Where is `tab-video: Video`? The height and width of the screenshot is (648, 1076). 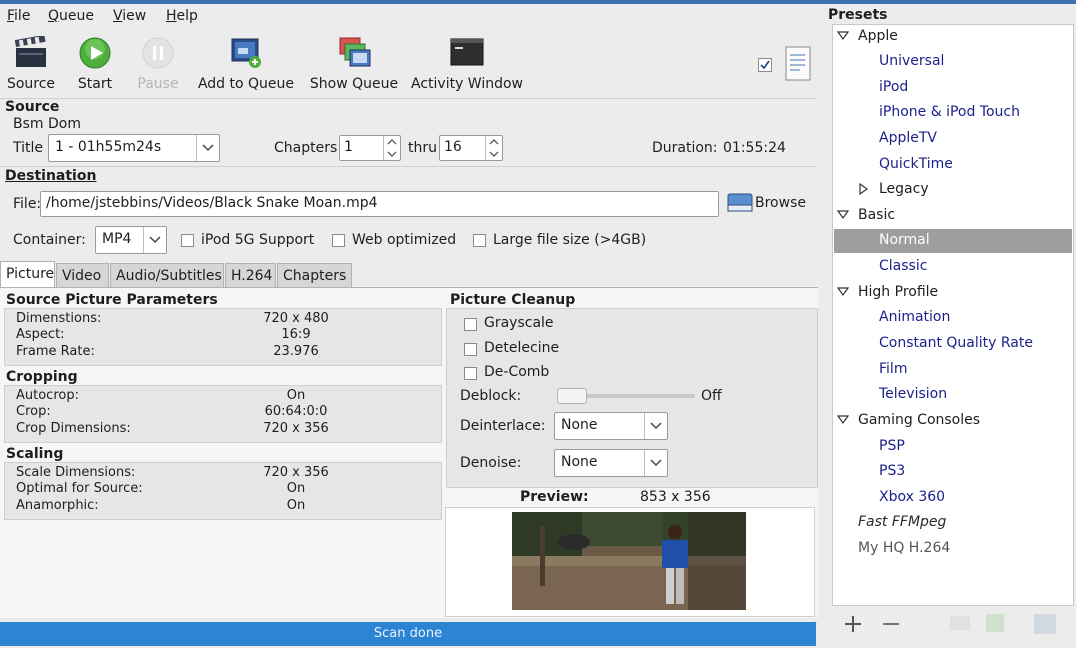 tab-video: Video is located at coordinates (82, 275).